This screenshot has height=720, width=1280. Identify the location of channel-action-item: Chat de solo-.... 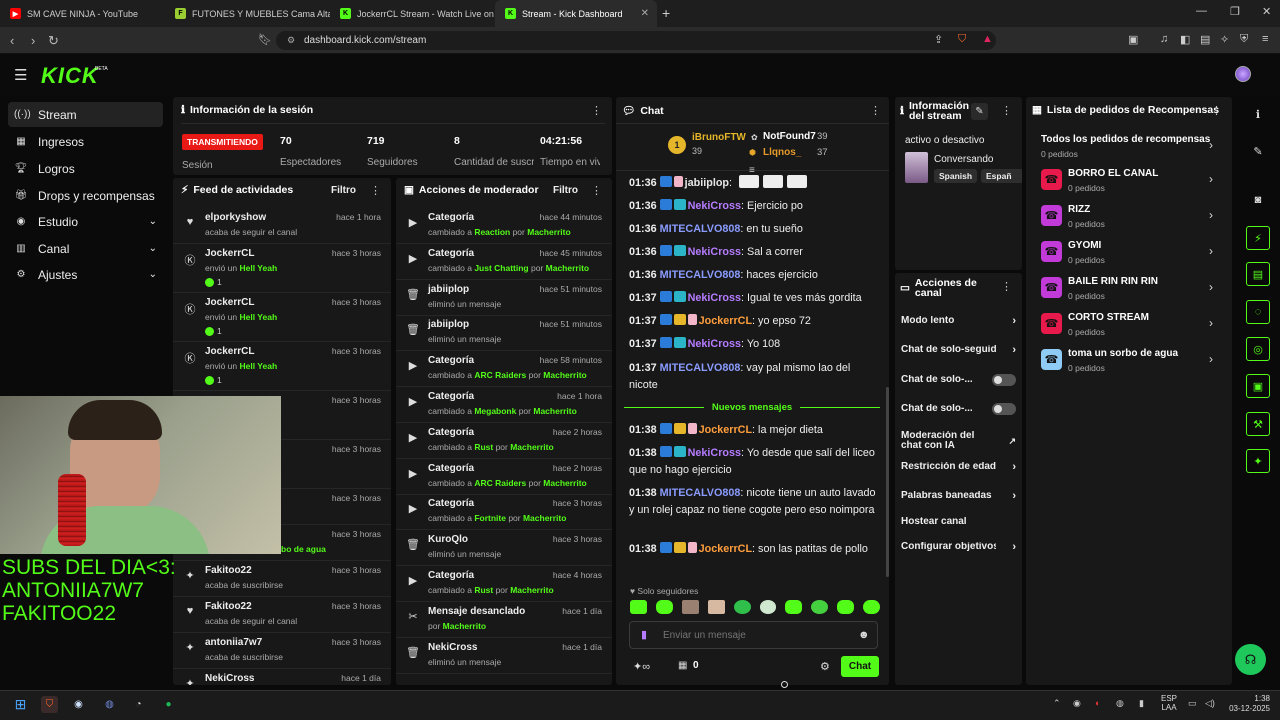
(958, 380).